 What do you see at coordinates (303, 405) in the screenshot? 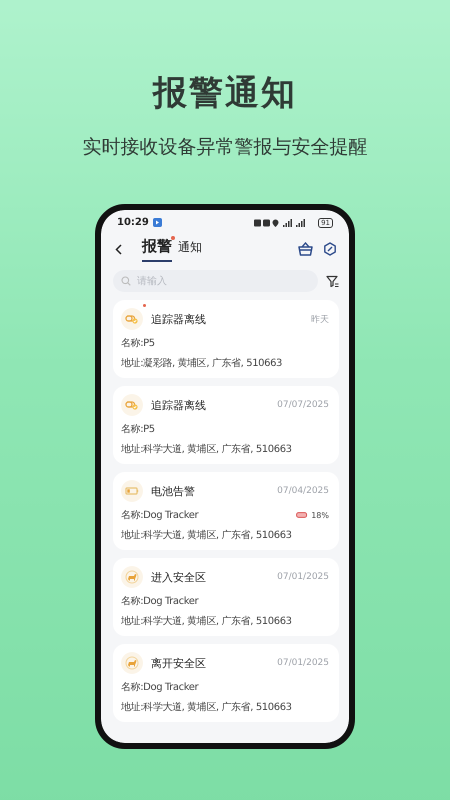
I see `alert-date: 07/07/2025` at bounding box center [303, 405].